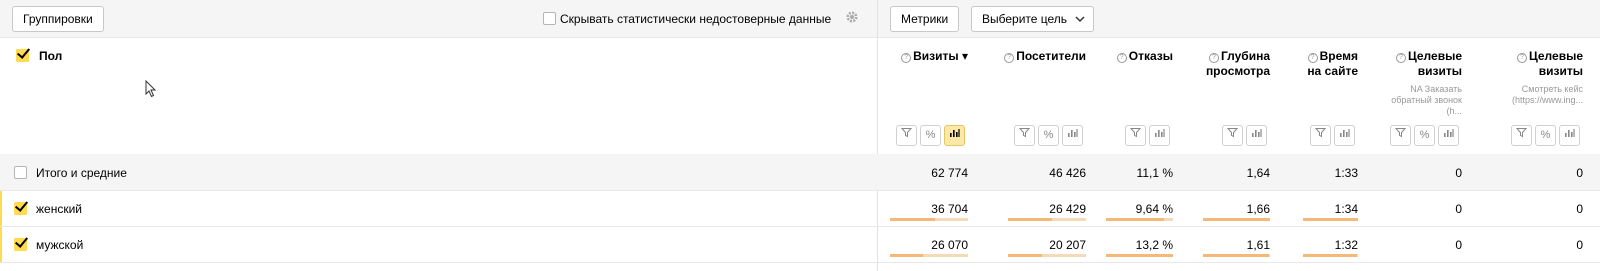 Image resolution: width=1600 pixels, height=271 pixels. Describe the element at coordinates (1258, 245) in the screenshot. I see `data-cell: 1,61` at that location.